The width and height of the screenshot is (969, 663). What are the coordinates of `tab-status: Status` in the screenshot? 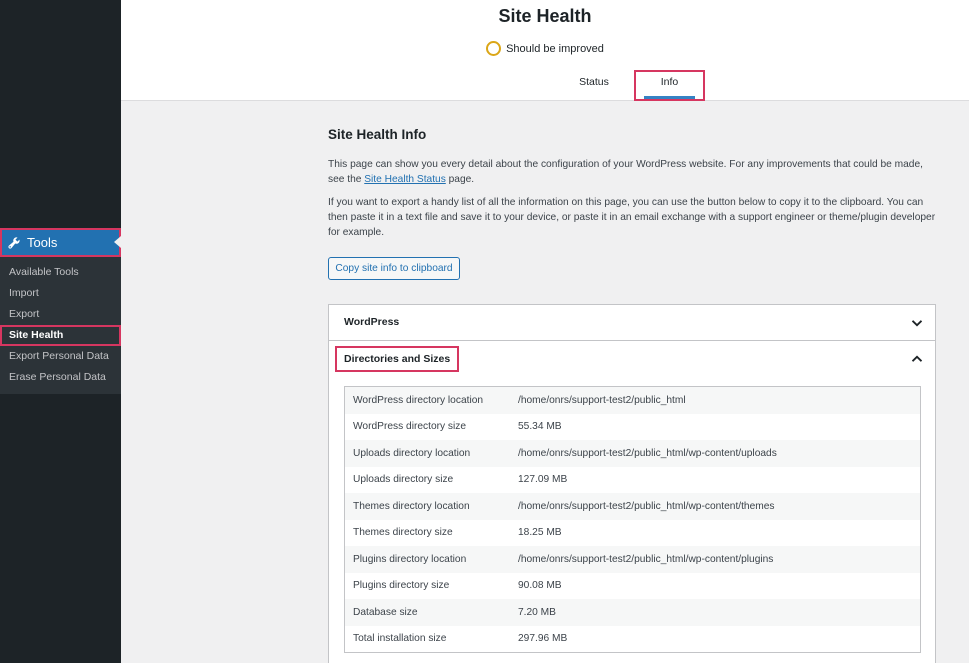 It's located at (594, 85).